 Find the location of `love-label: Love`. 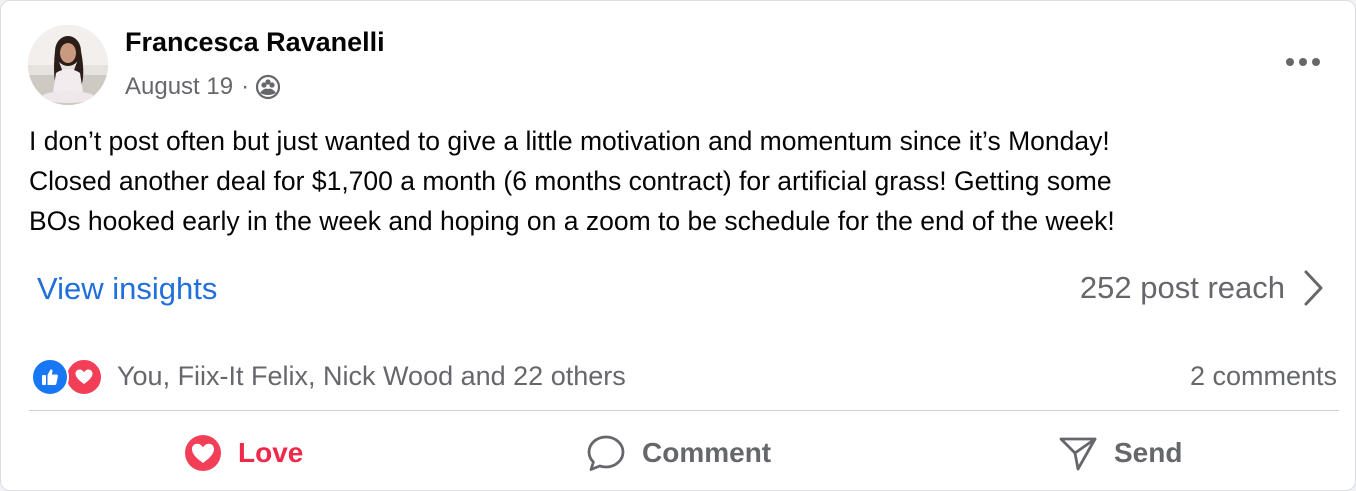

love-label: Love is located at coordinates (271, 452).